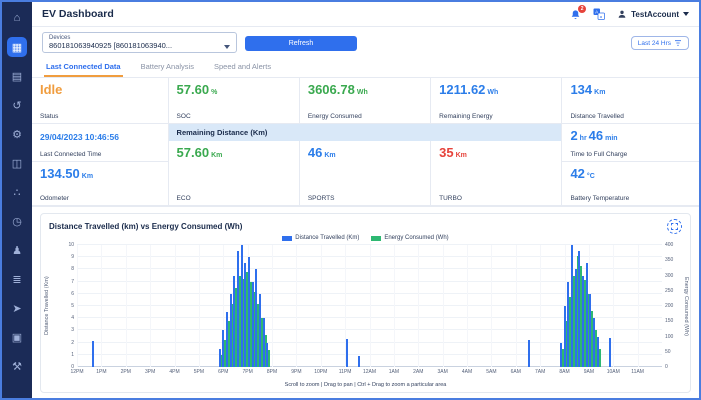 This screenshot has width=701, height=400. What do you see at coordinates (599, 154) in the screenshot?
I see `stat-time-to-full-label: Time to Full Charge` at bounding box center [599, 154].